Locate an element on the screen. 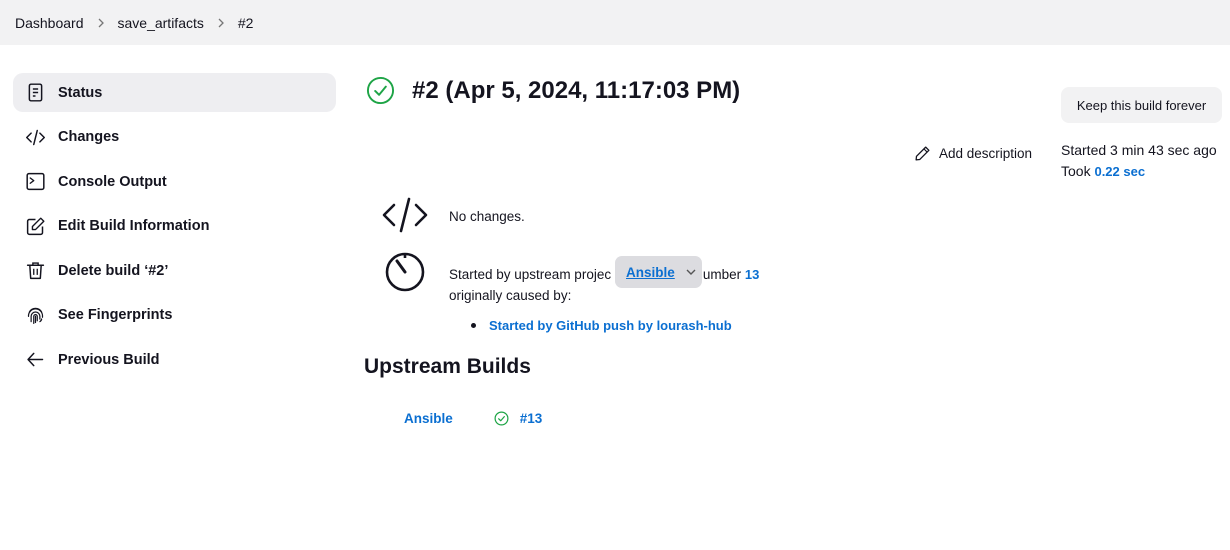 The width and height of the screenshot is (1230, 550). no-changes-text: No changes. is located at coordinates (487, 216).